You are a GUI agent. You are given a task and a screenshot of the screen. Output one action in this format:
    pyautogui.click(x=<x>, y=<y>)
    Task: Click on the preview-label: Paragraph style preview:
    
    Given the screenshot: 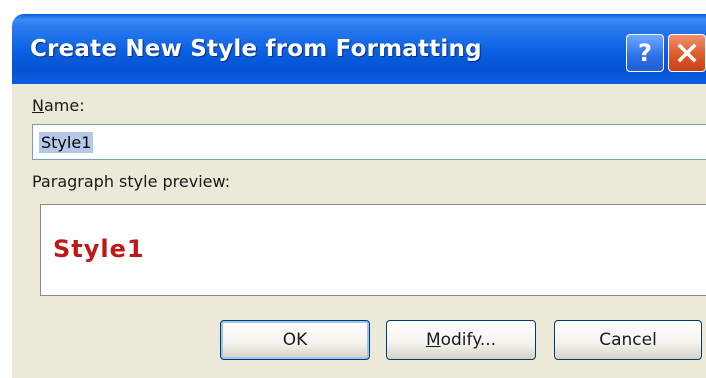 What is the action you would take?
    pyautogui.click(x=131, y=181)
    